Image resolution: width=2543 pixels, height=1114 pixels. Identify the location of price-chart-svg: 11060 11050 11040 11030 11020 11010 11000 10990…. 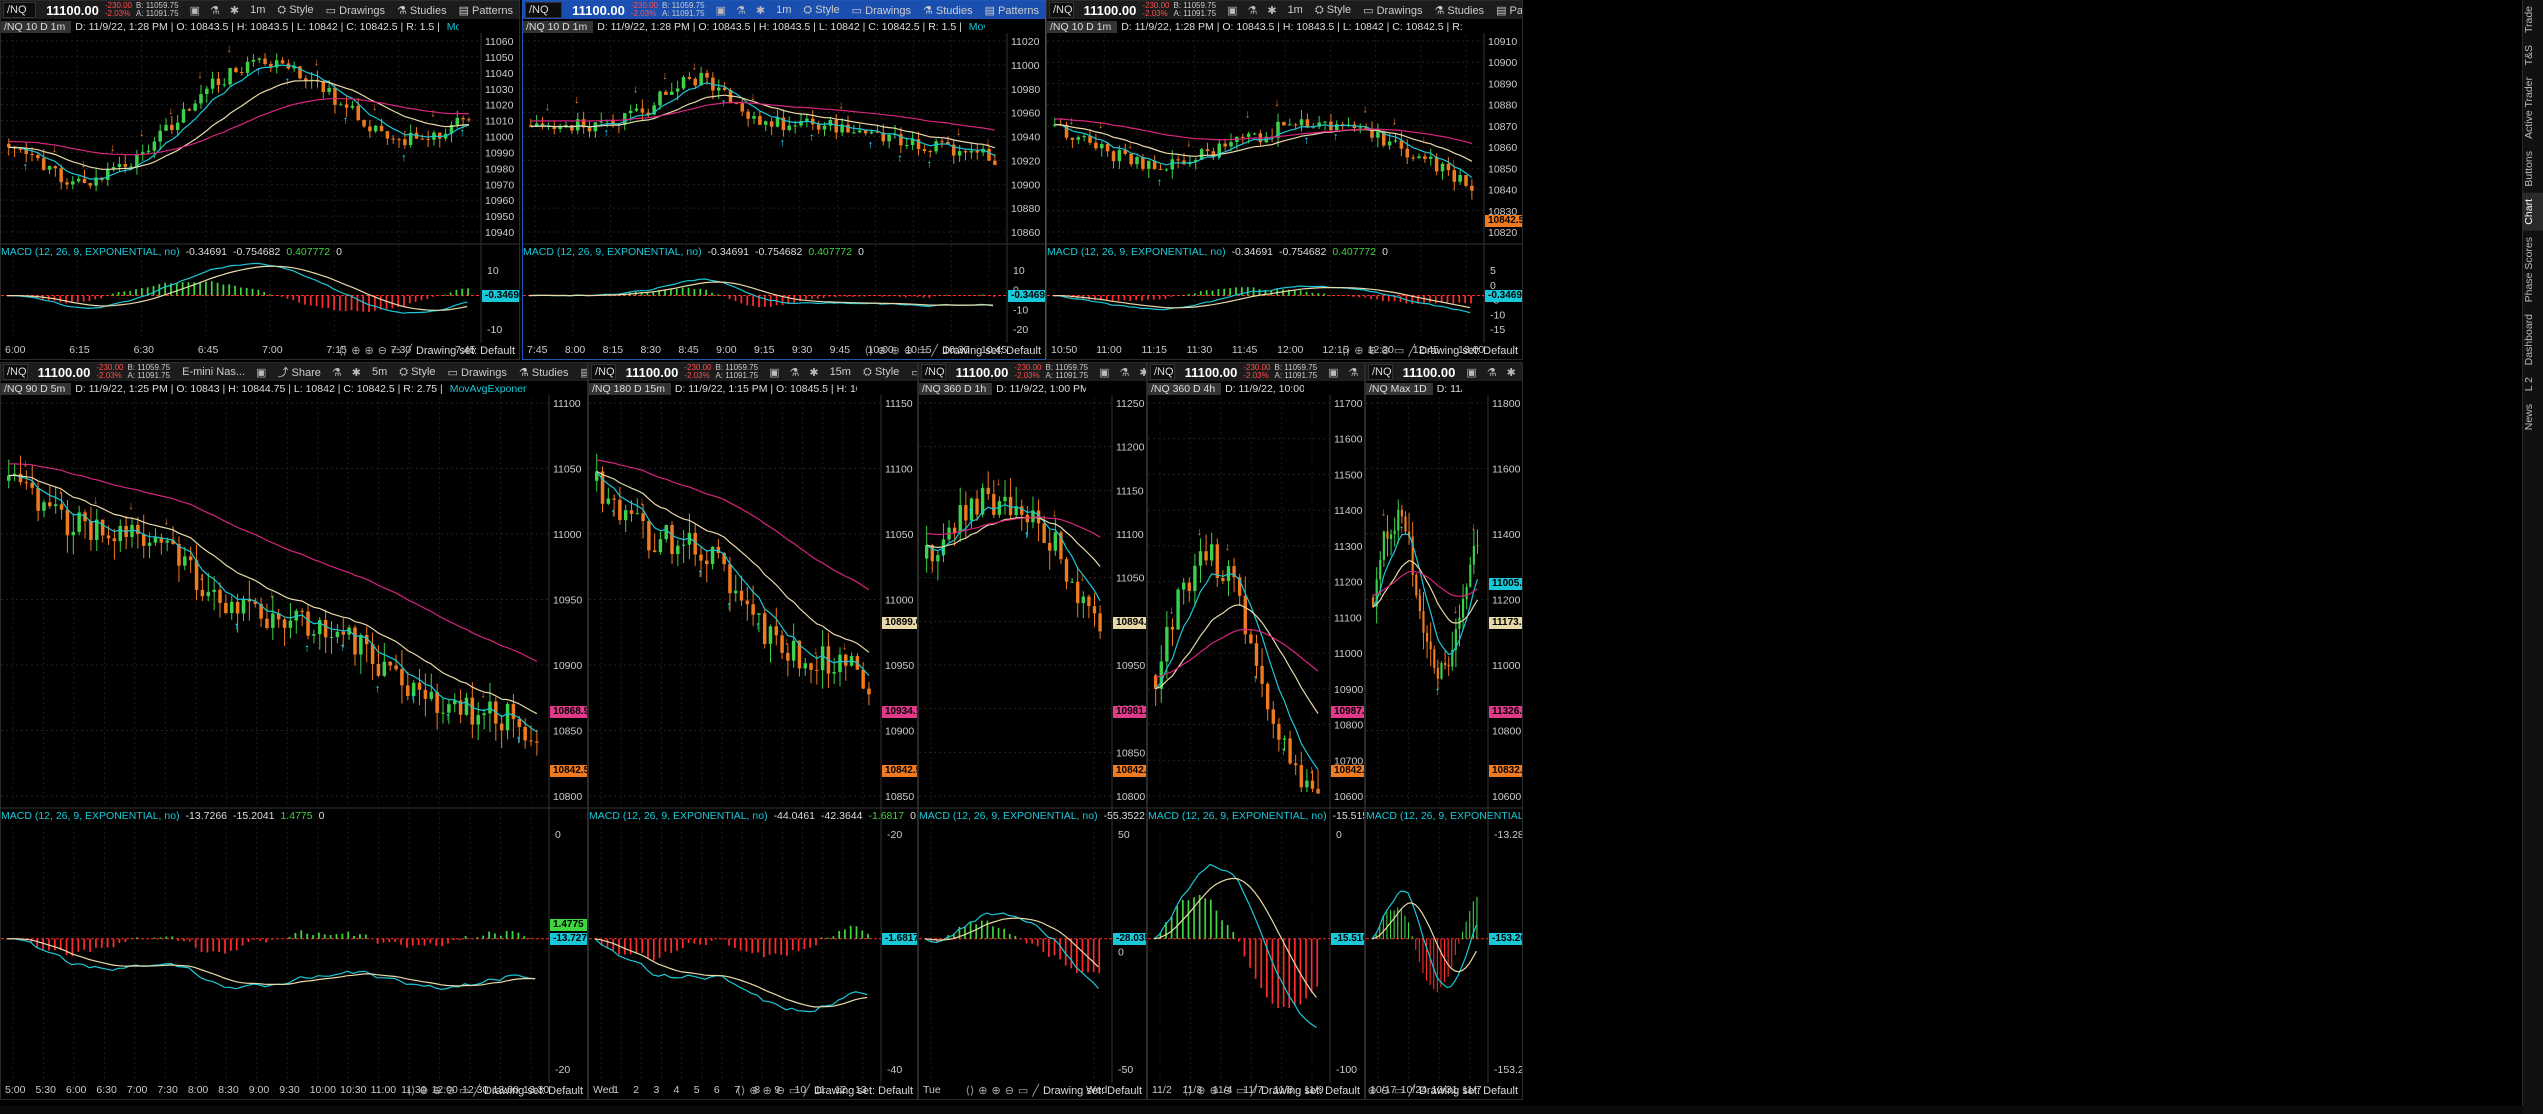
(260, 180).